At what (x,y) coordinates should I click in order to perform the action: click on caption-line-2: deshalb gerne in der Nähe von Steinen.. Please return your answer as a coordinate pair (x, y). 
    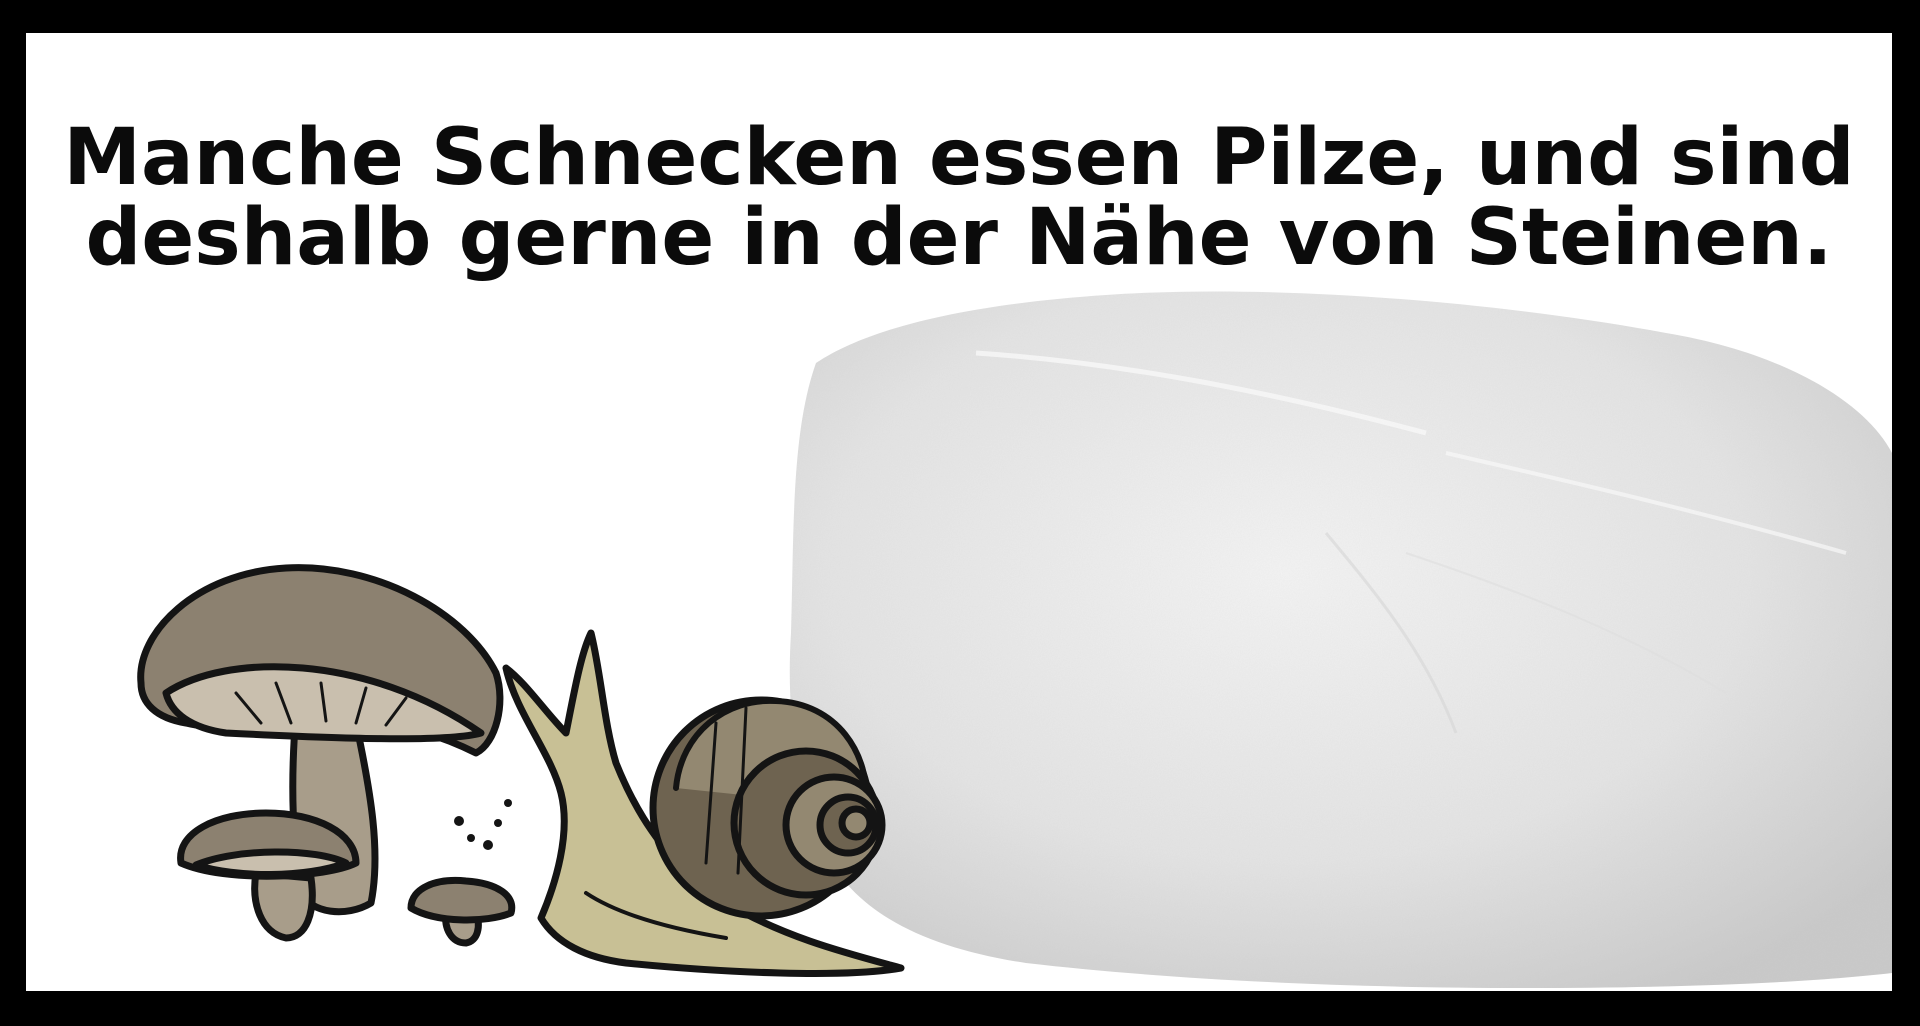
    Looking at the image, I should click on (959, 238).